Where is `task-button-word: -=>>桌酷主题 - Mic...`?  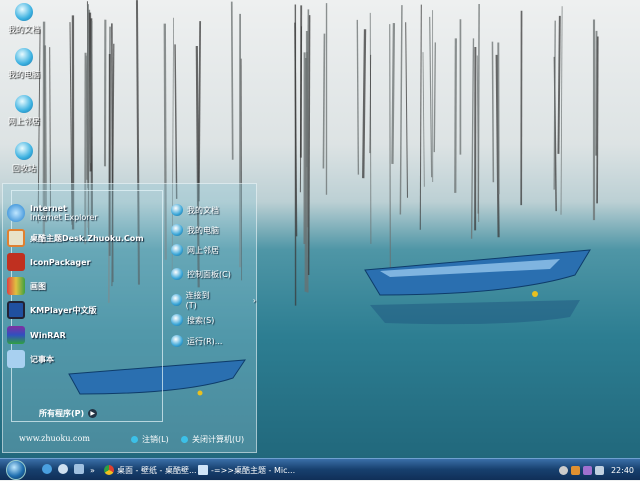
task-button-word: -=>>桌酷主题 - Mic... is located at coordinates (246, 470).